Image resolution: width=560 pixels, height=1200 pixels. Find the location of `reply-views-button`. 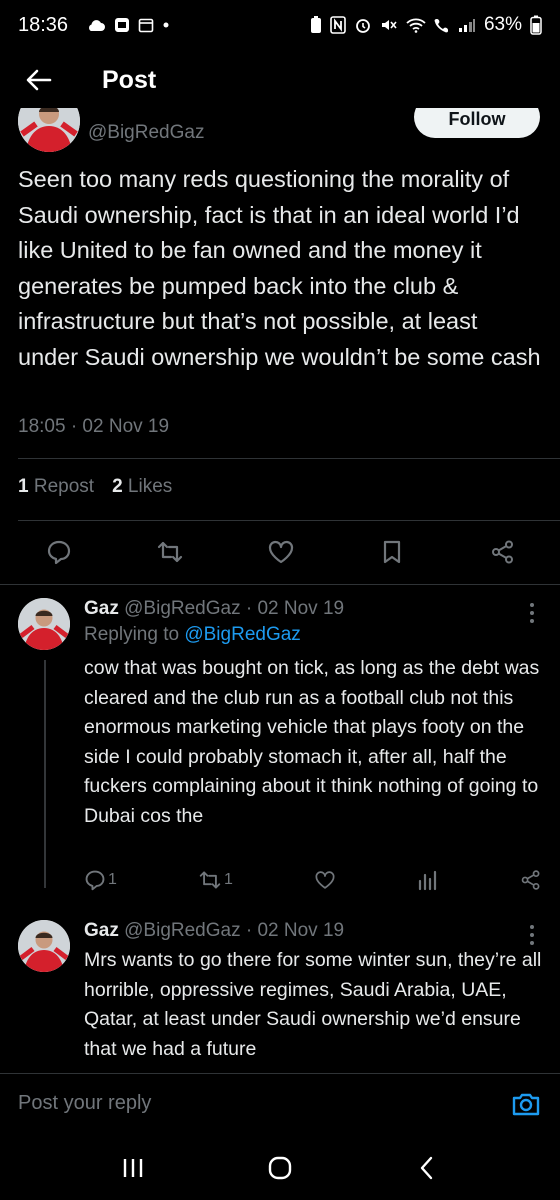

reply-views-button is located at coordinates (428, 880).